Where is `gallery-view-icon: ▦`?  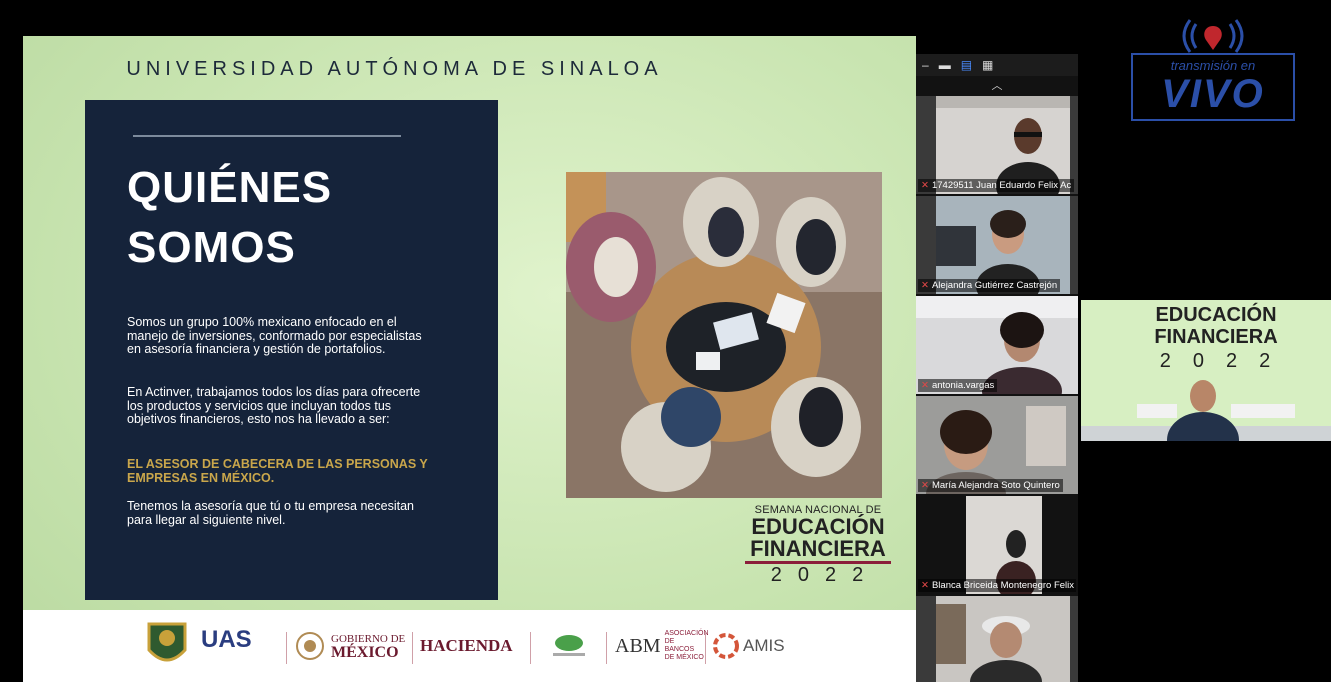
gallery-view-icon: ▦ is located at coordinates (987, 65).